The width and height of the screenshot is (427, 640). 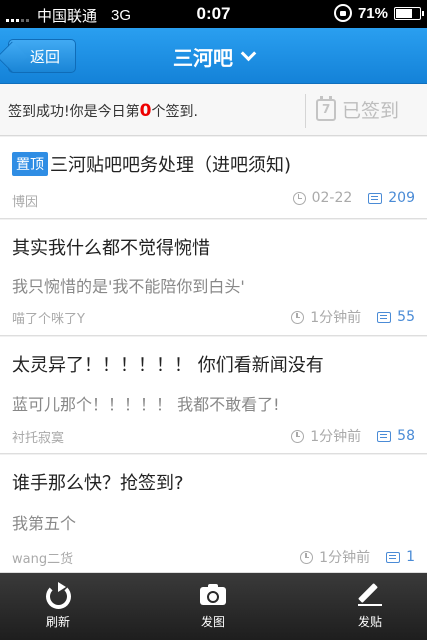 What do you see at coordinates (145, 111) in the screenshot?
I see `sign-in-rank: 0` at bounding box center [145, 111].